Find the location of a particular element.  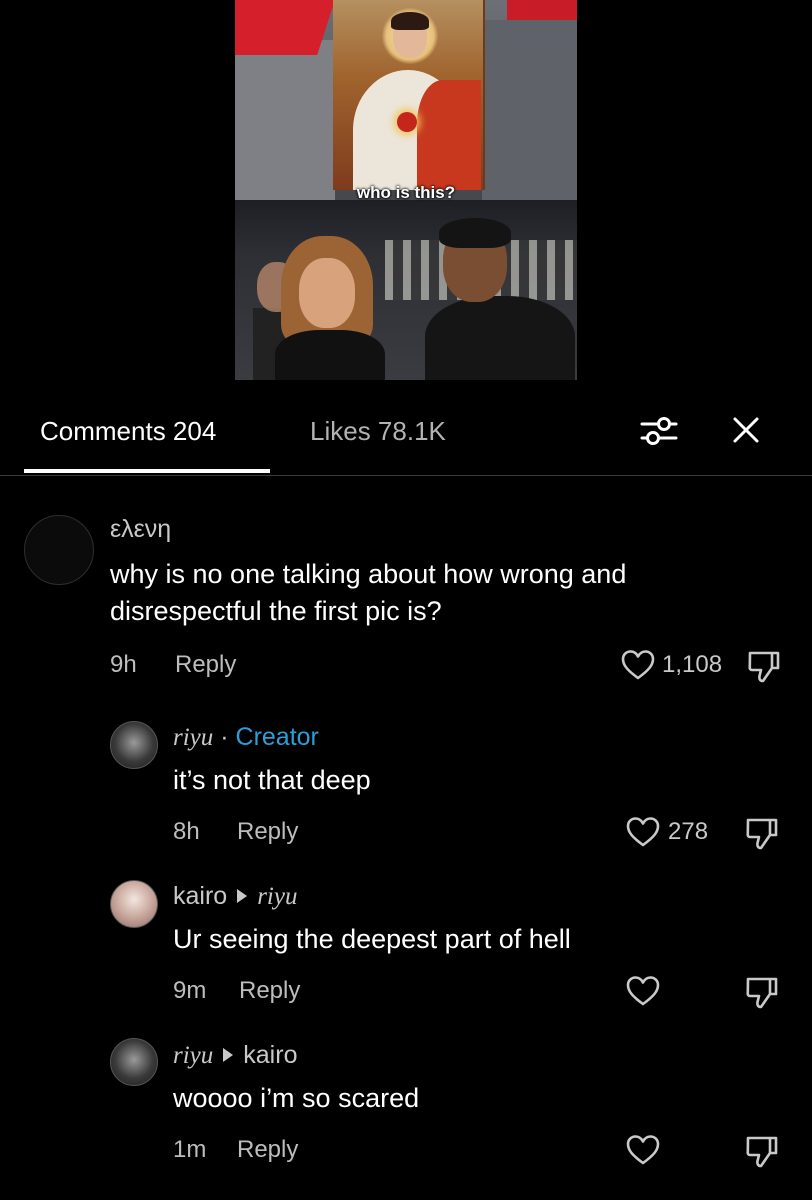

comment-timestamp: 8h is located at coordinates (186, 831).